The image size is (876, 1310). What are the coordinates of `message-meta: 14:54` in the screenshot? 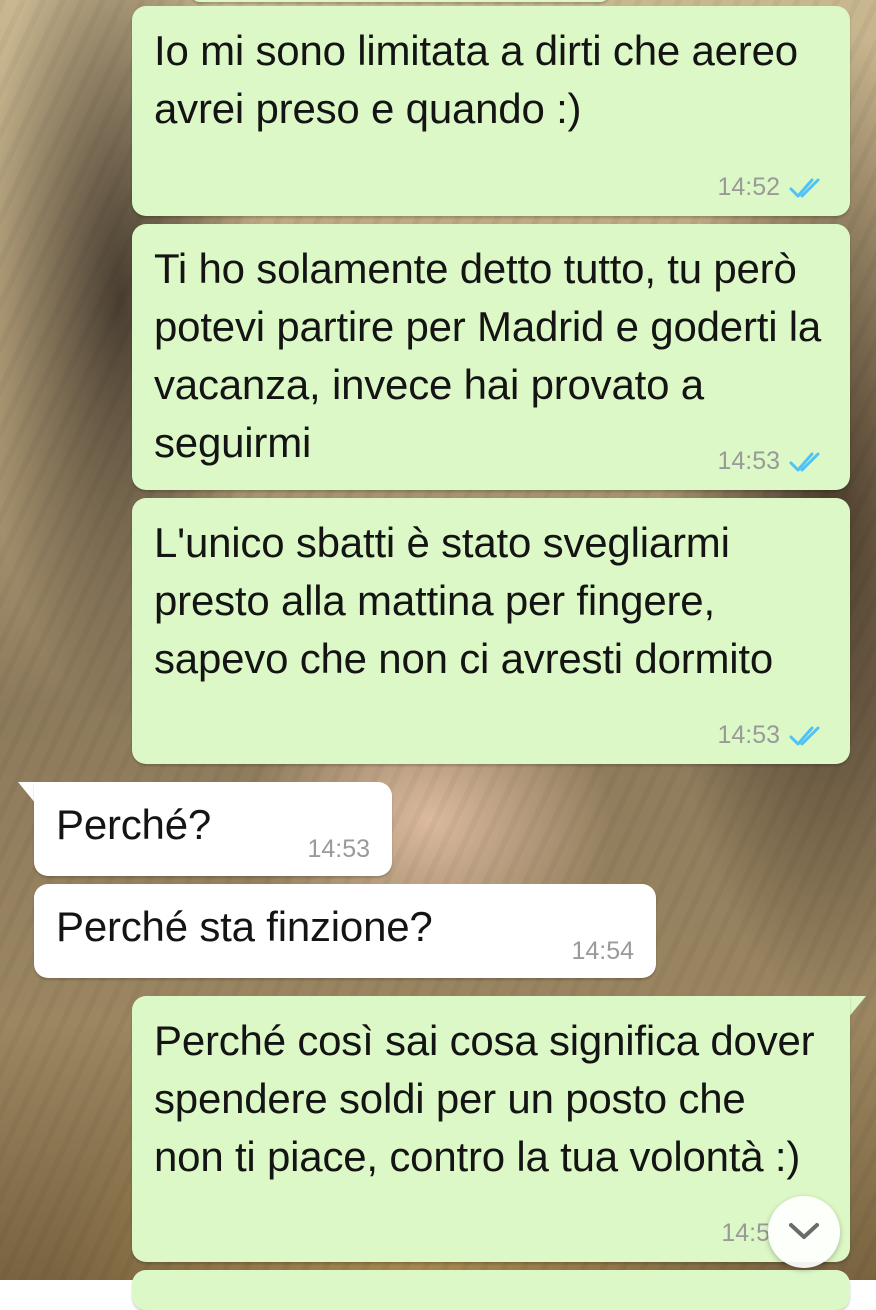 It's located at (602, 951).